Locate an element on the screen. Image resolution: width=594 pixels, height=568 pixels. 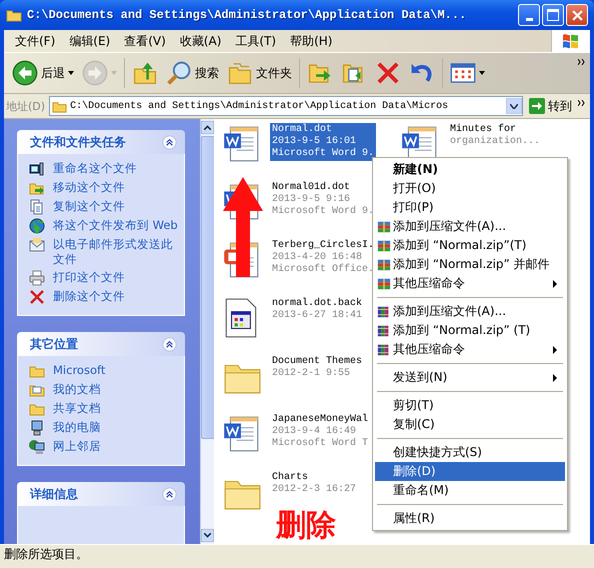
close-icon is located at coordinates (577, 15).